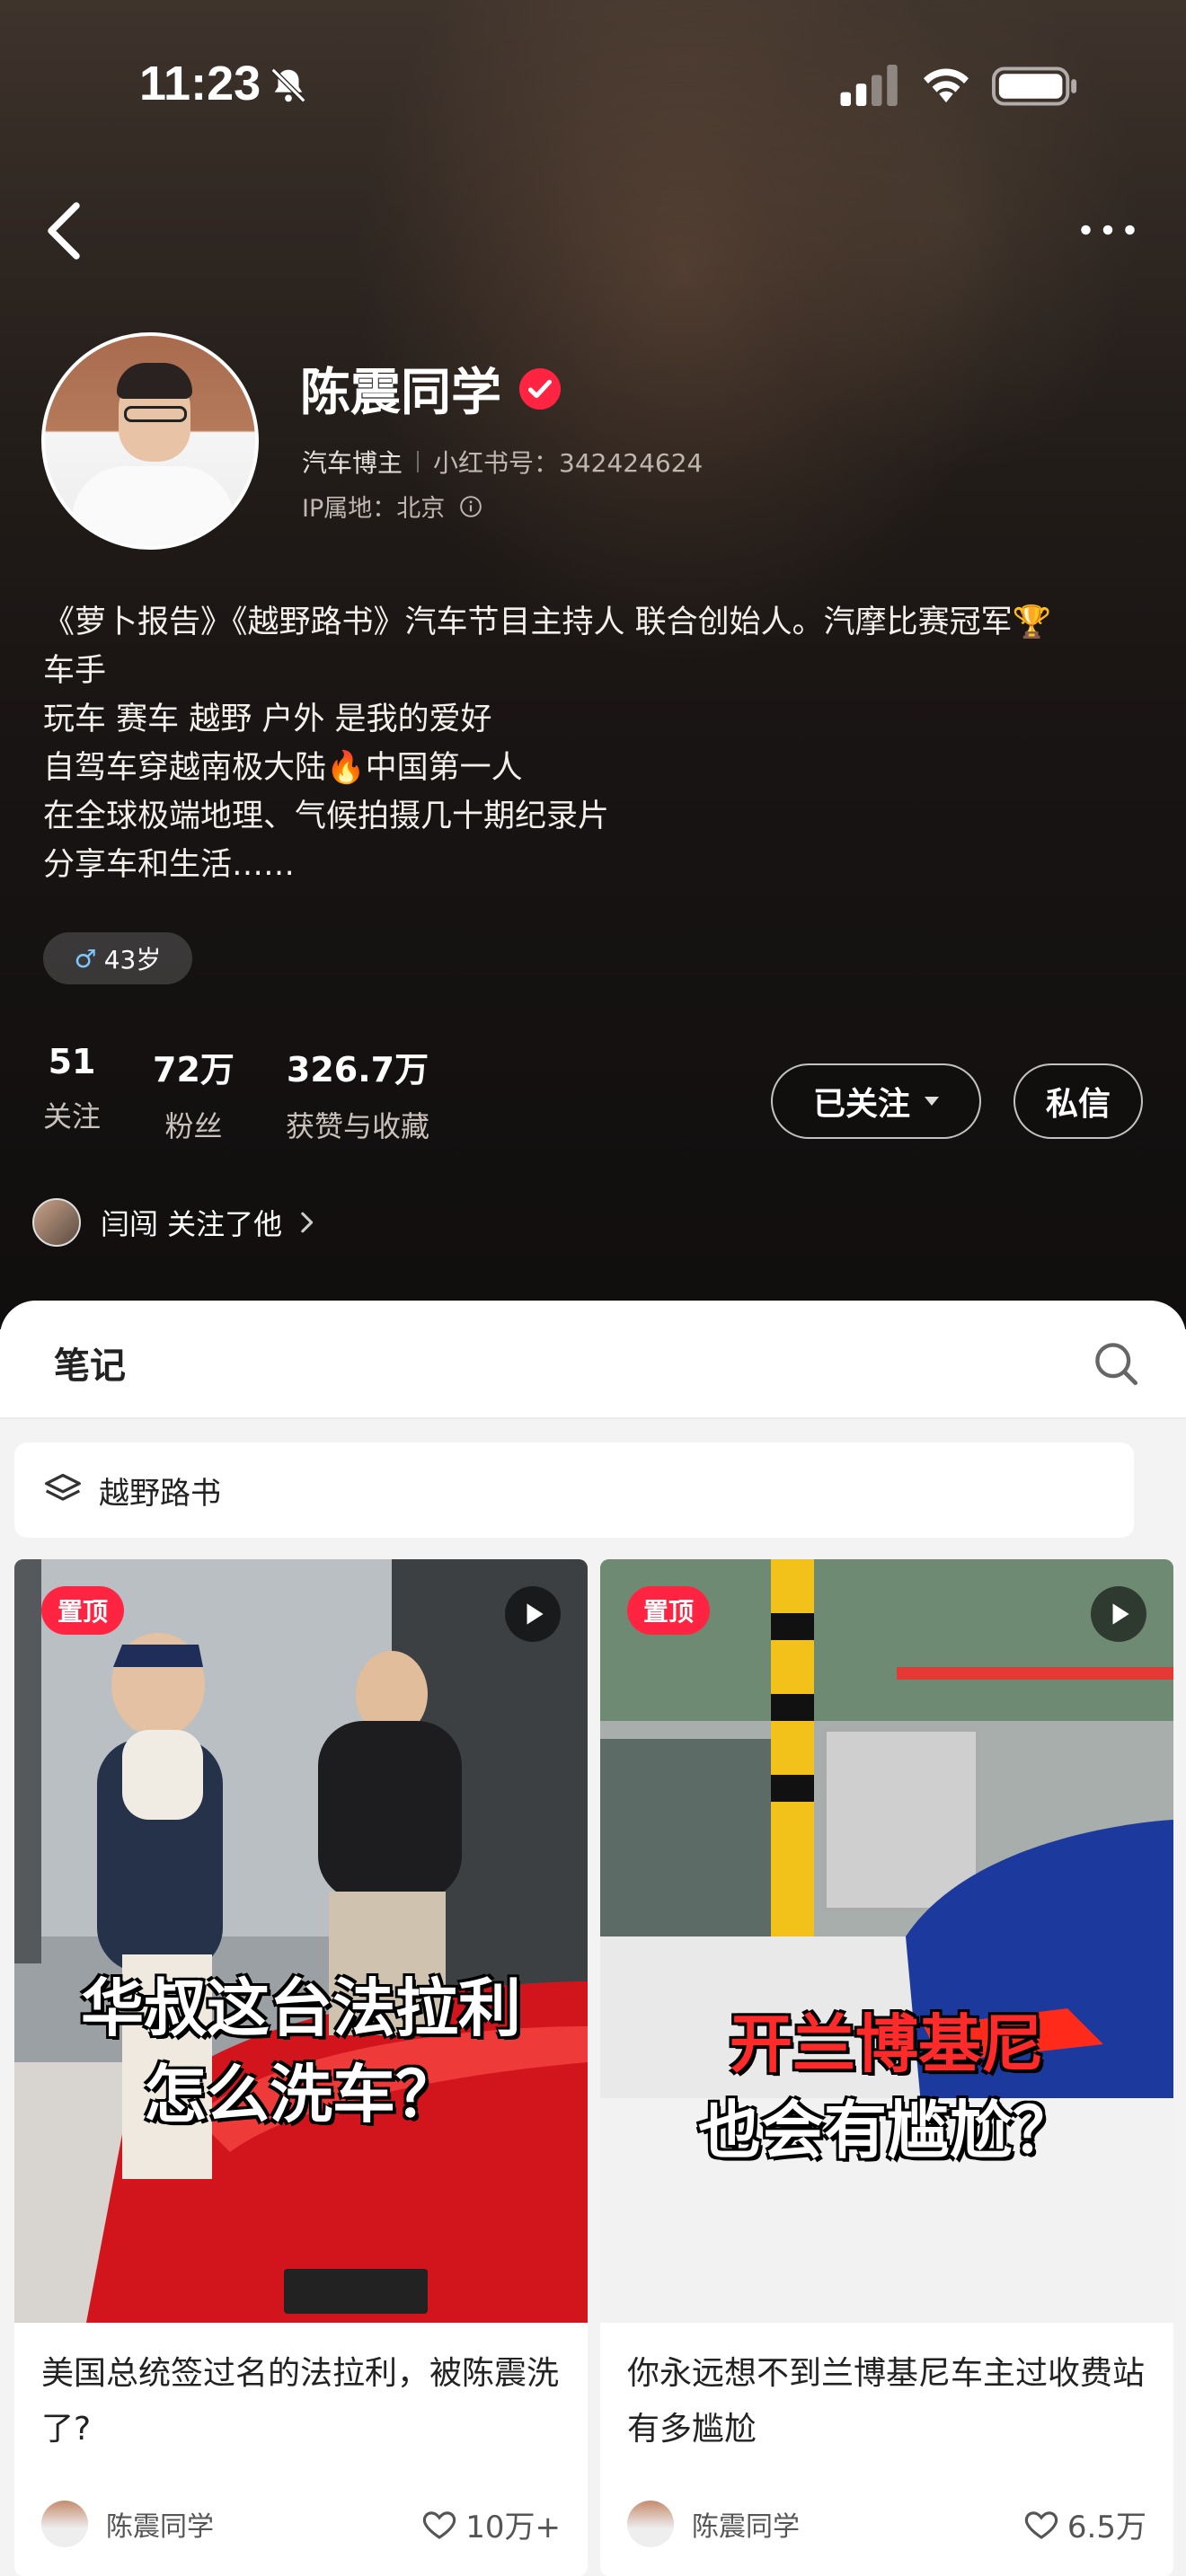  I want to click on age-tag: ♂ 43岁, so click(117, 958).